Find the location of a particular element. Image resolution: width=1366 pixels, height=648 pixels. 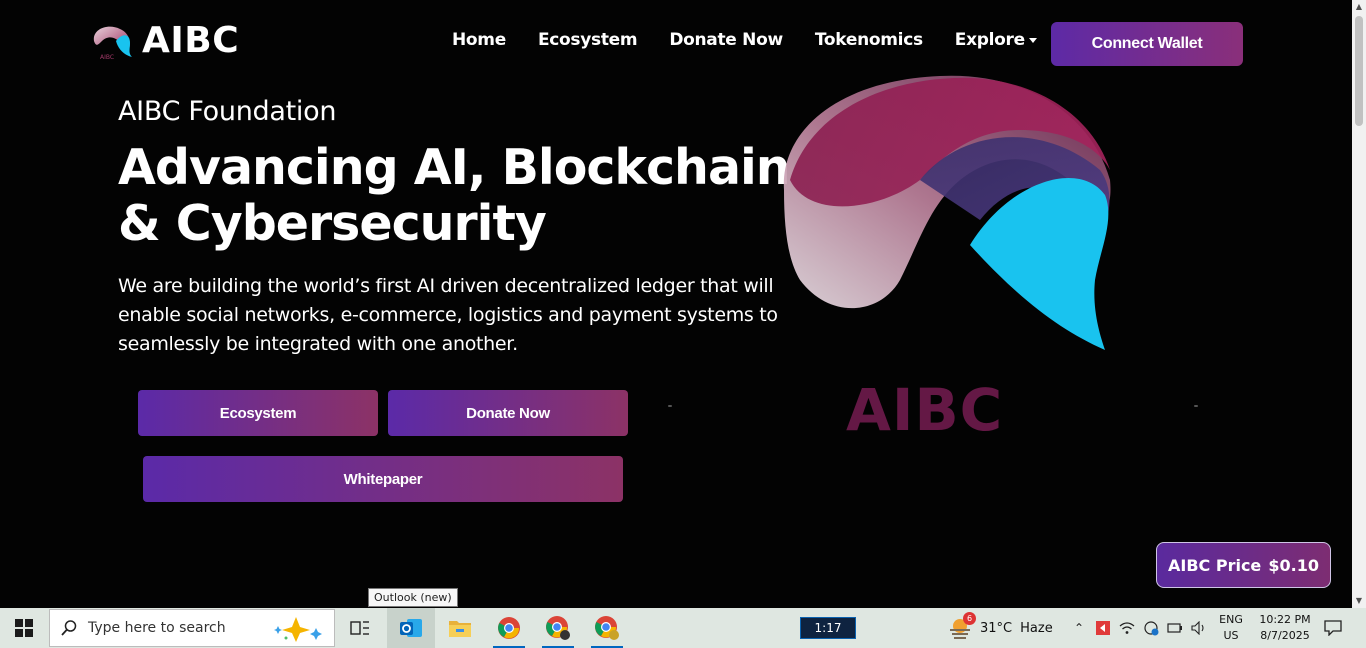

notification-button is located at coordinates (1333, 628).